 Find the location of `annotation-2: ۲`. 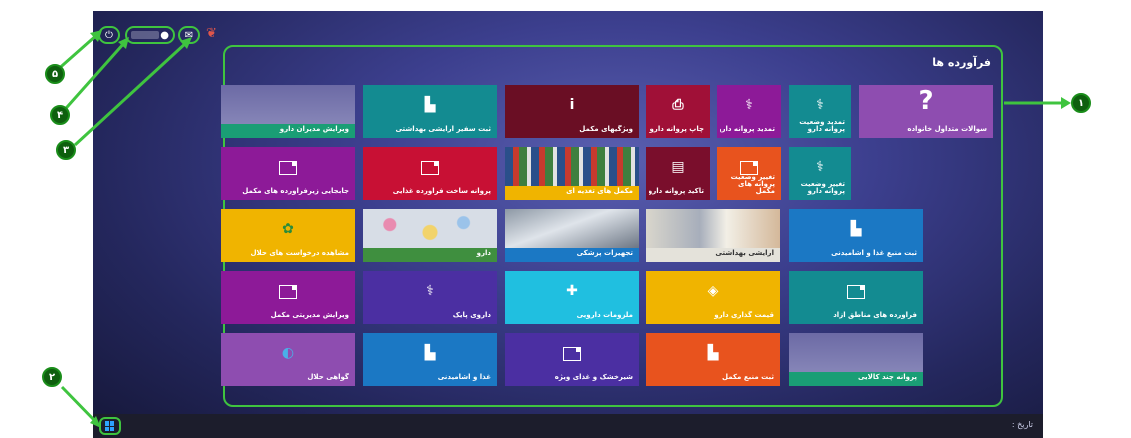

annotation-2: ۲ is located at coordinates (52, 377).